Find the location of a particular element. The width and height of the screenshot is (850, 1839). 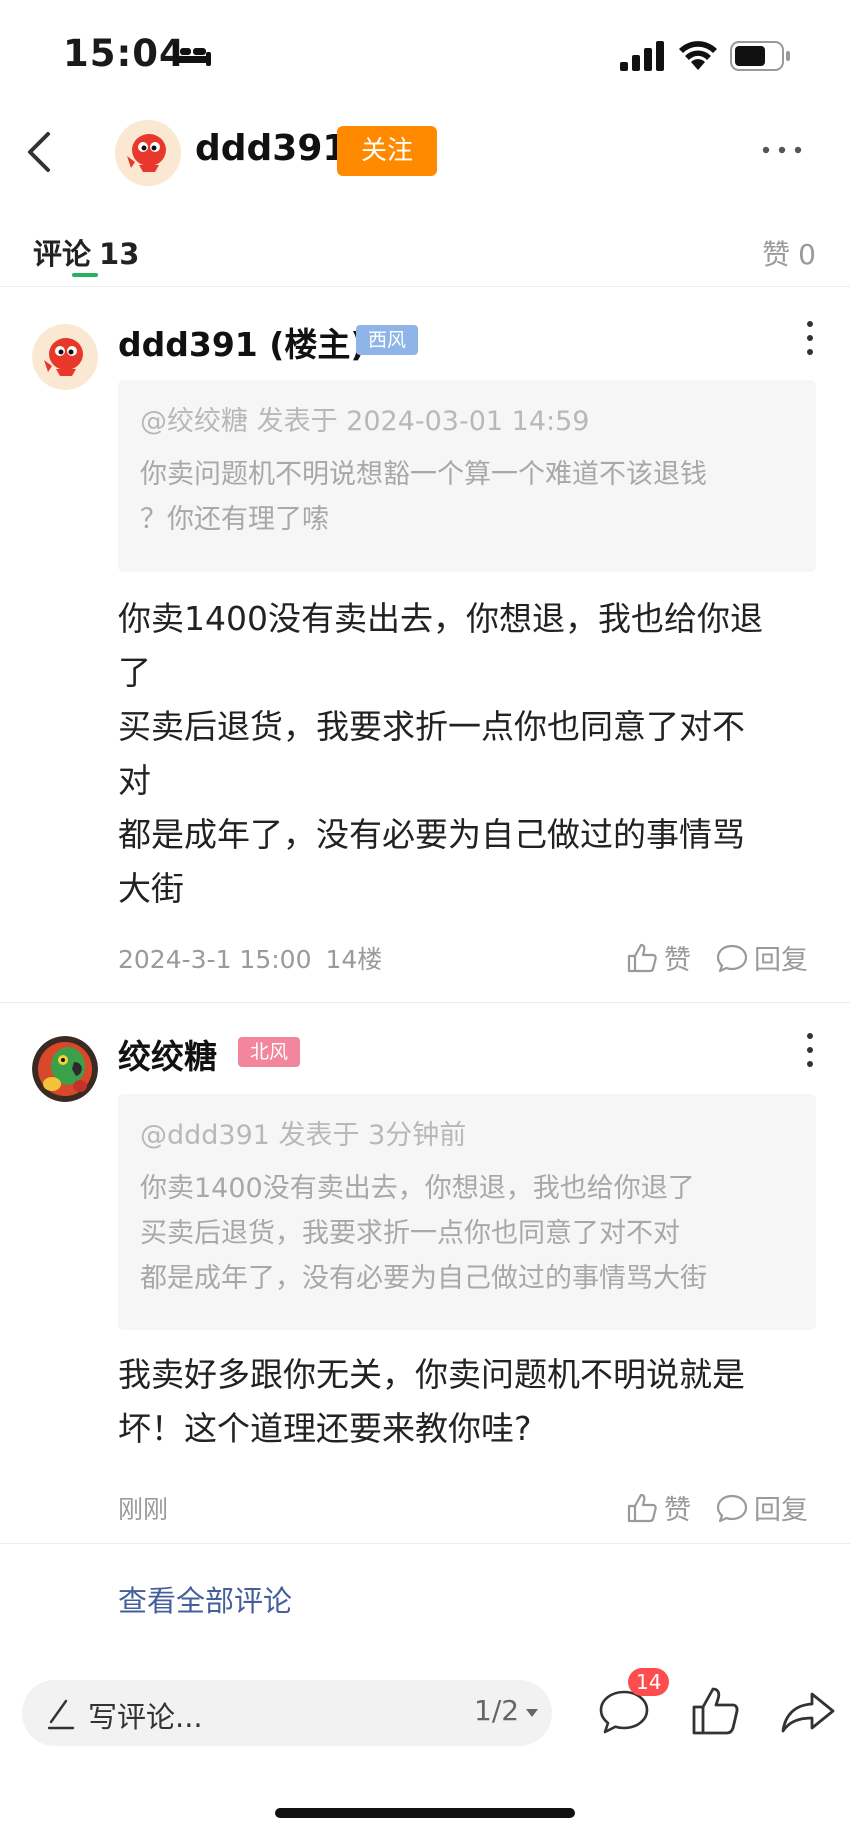

level-badge: 北风 is located at coordinates (269, 1052).